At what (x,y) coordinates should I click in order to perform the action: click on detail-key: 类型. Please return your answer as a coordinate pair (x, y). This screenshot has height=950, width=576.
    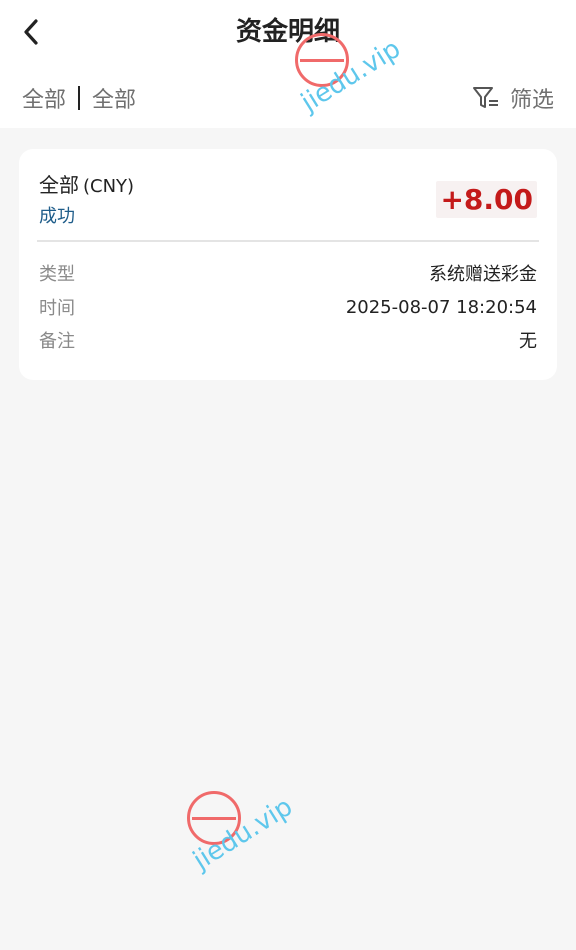
    Looking at the image, I should click on (57, 274).